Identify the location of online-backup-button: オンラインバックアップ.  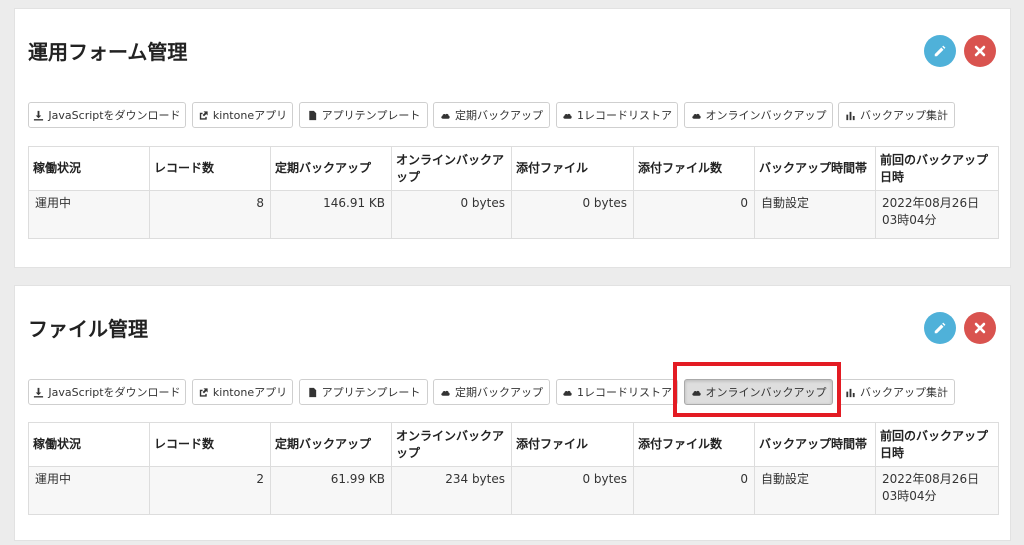
(758, 115).